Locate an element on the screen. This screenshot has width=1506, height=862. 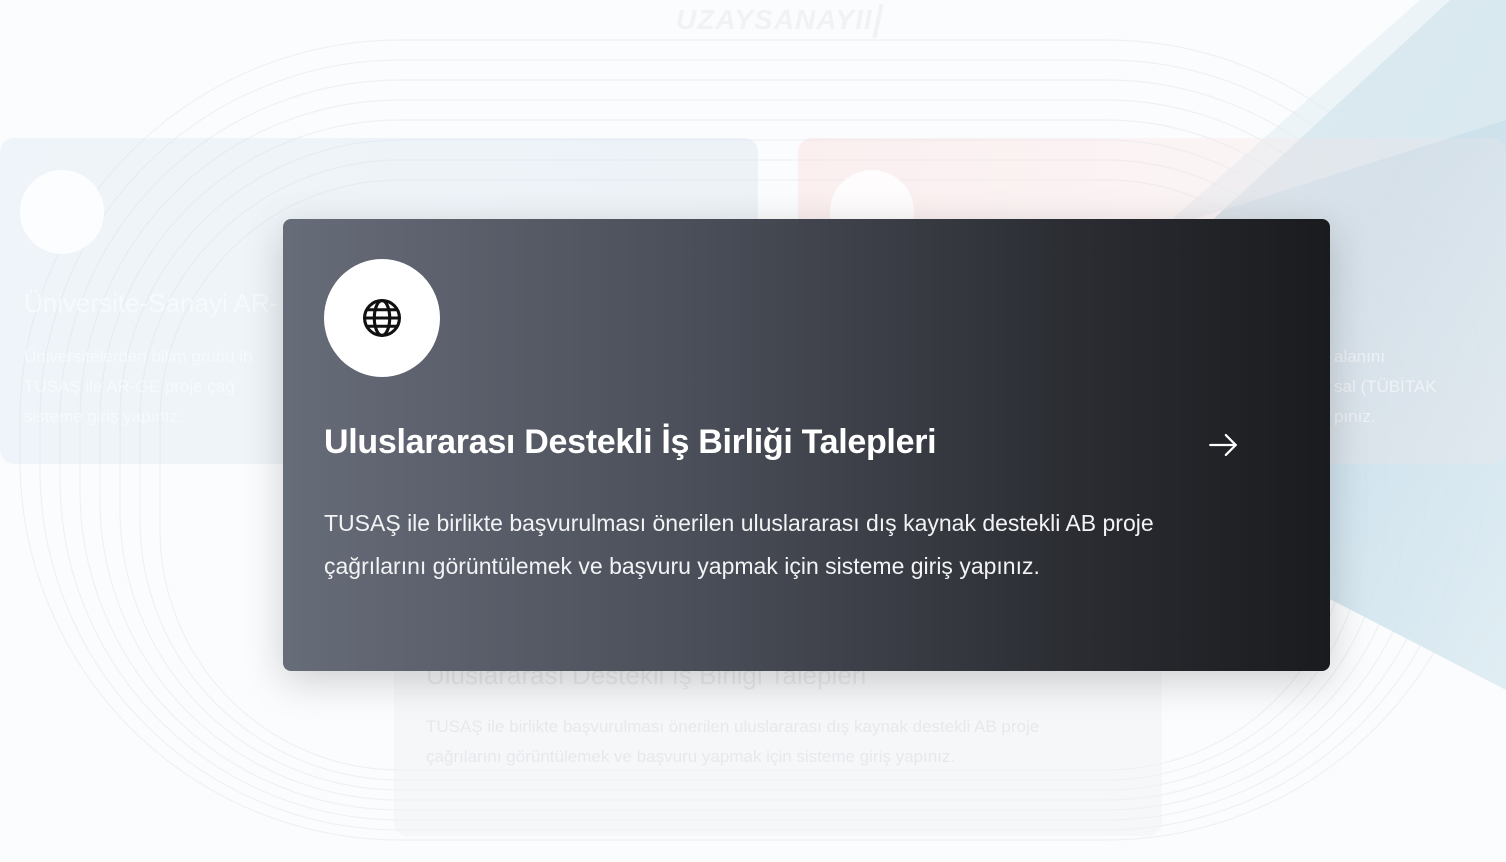
background-card-text: sisteme giriş yapınız. is located at coordinates (103, 416).